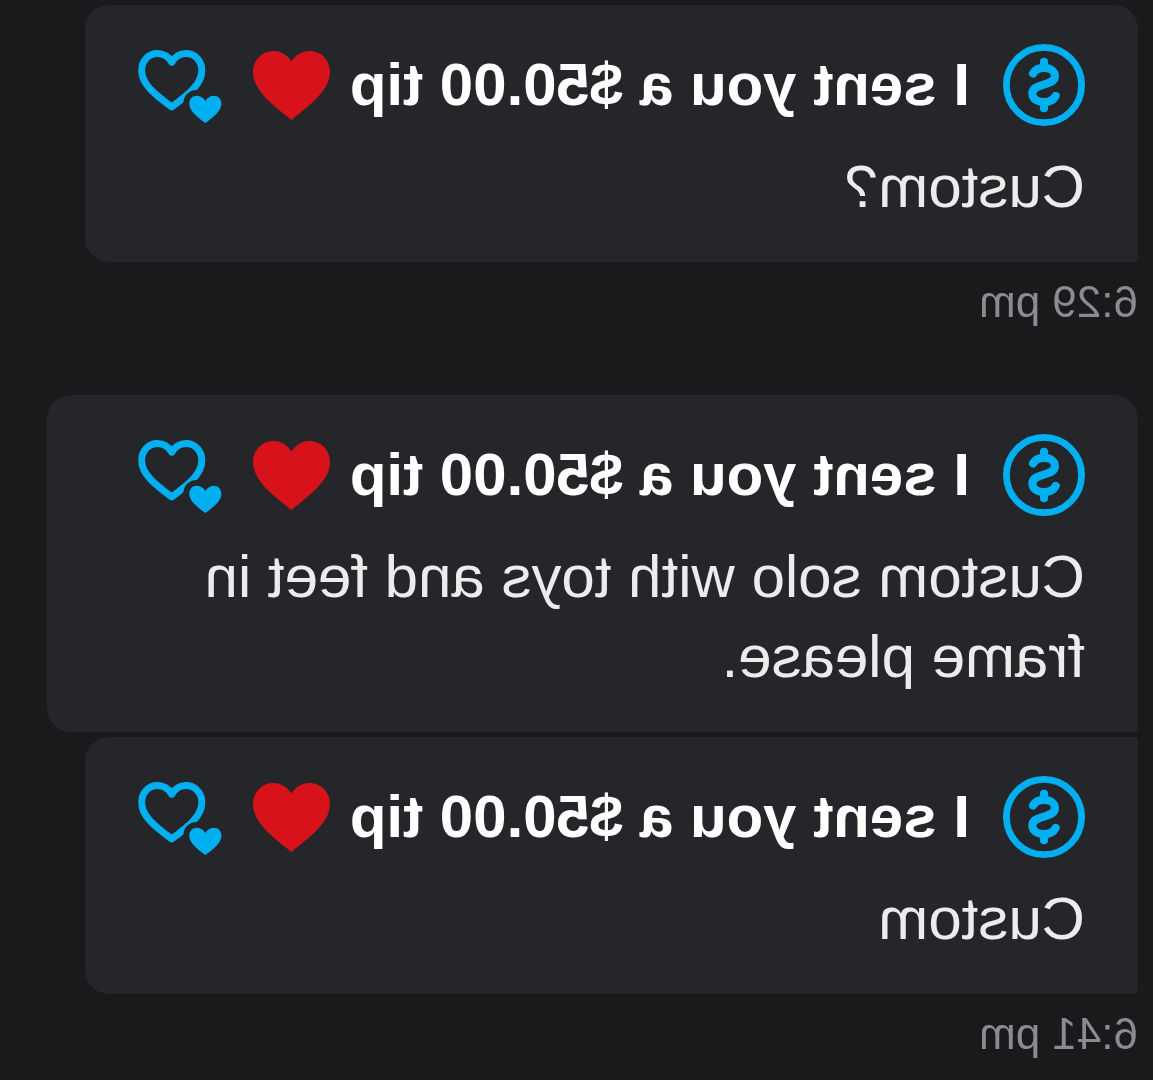 The width and height of the screenshot is (1153, 1080). Describe the element at coordinates (1058, 302) in the screenshot. I see `message-time: 6:29 pm` at that location.